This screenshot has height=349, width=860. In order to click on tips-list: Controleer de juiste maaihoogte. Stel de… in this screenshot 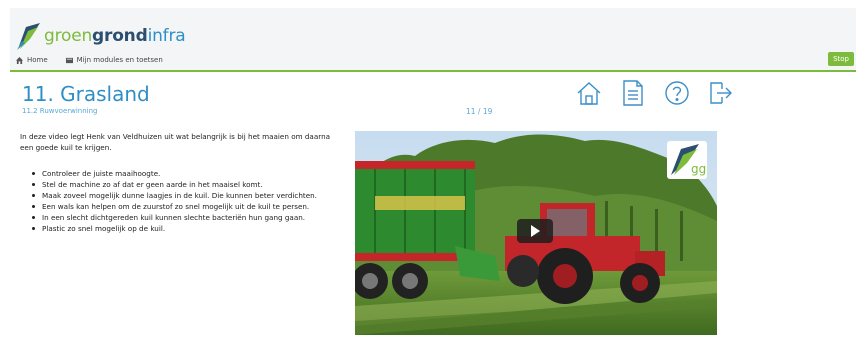, I will do `click(197, 201)`.